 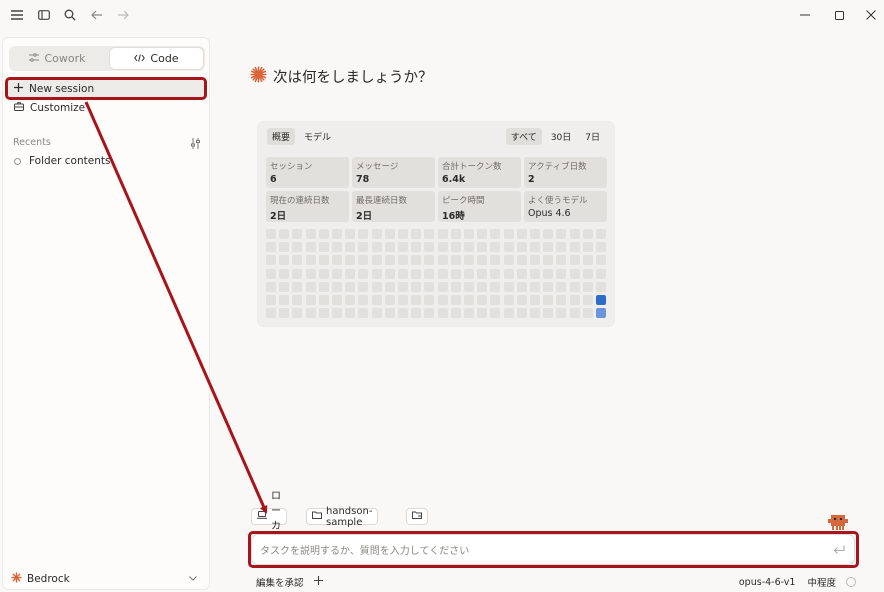 I want to click on maximize-icon, so click(x=839, y=15).